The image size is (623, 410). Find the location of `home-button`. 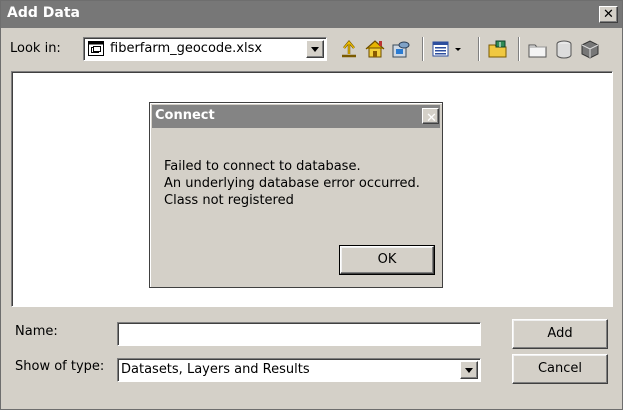

home-button is located at coordinates (375, 49).